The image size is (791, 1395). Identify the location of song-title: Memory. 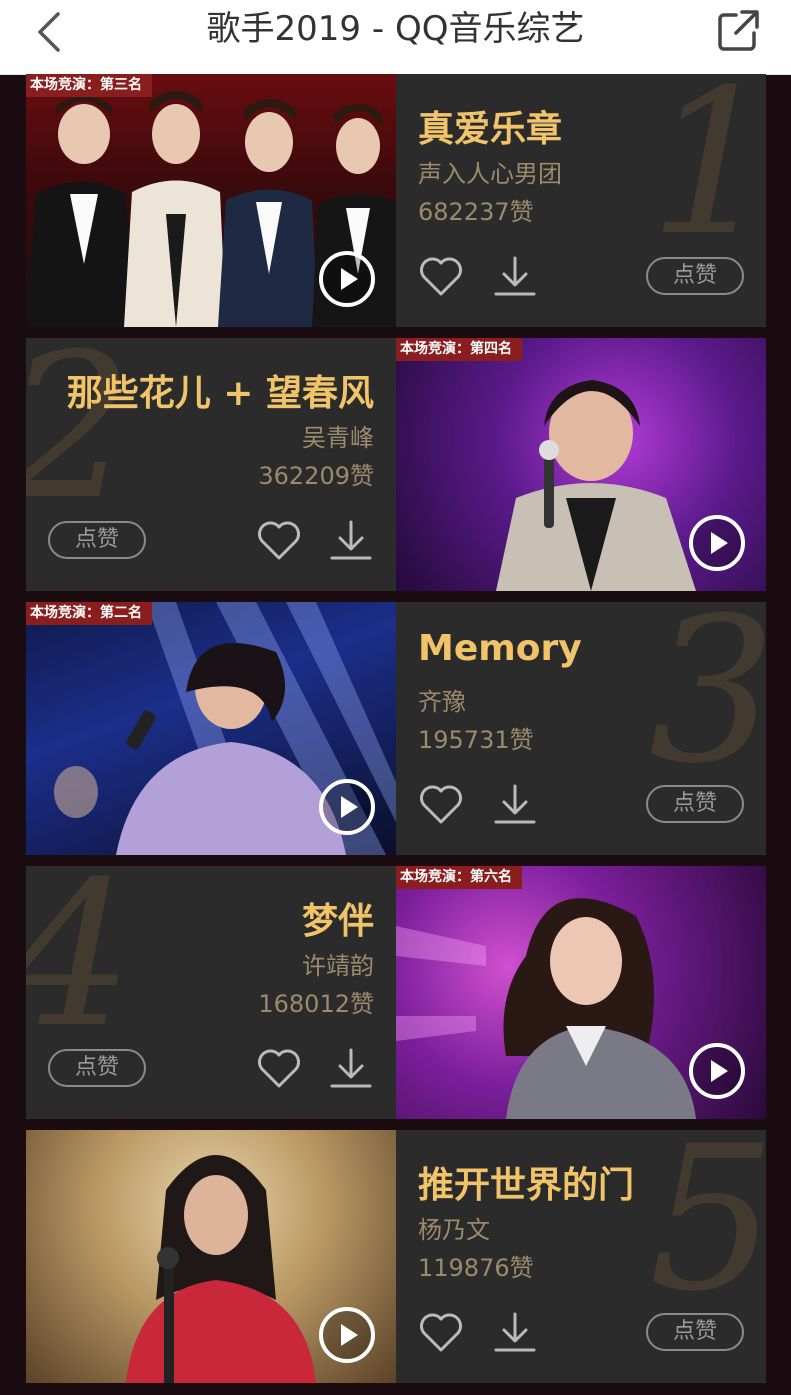
(500, 648).